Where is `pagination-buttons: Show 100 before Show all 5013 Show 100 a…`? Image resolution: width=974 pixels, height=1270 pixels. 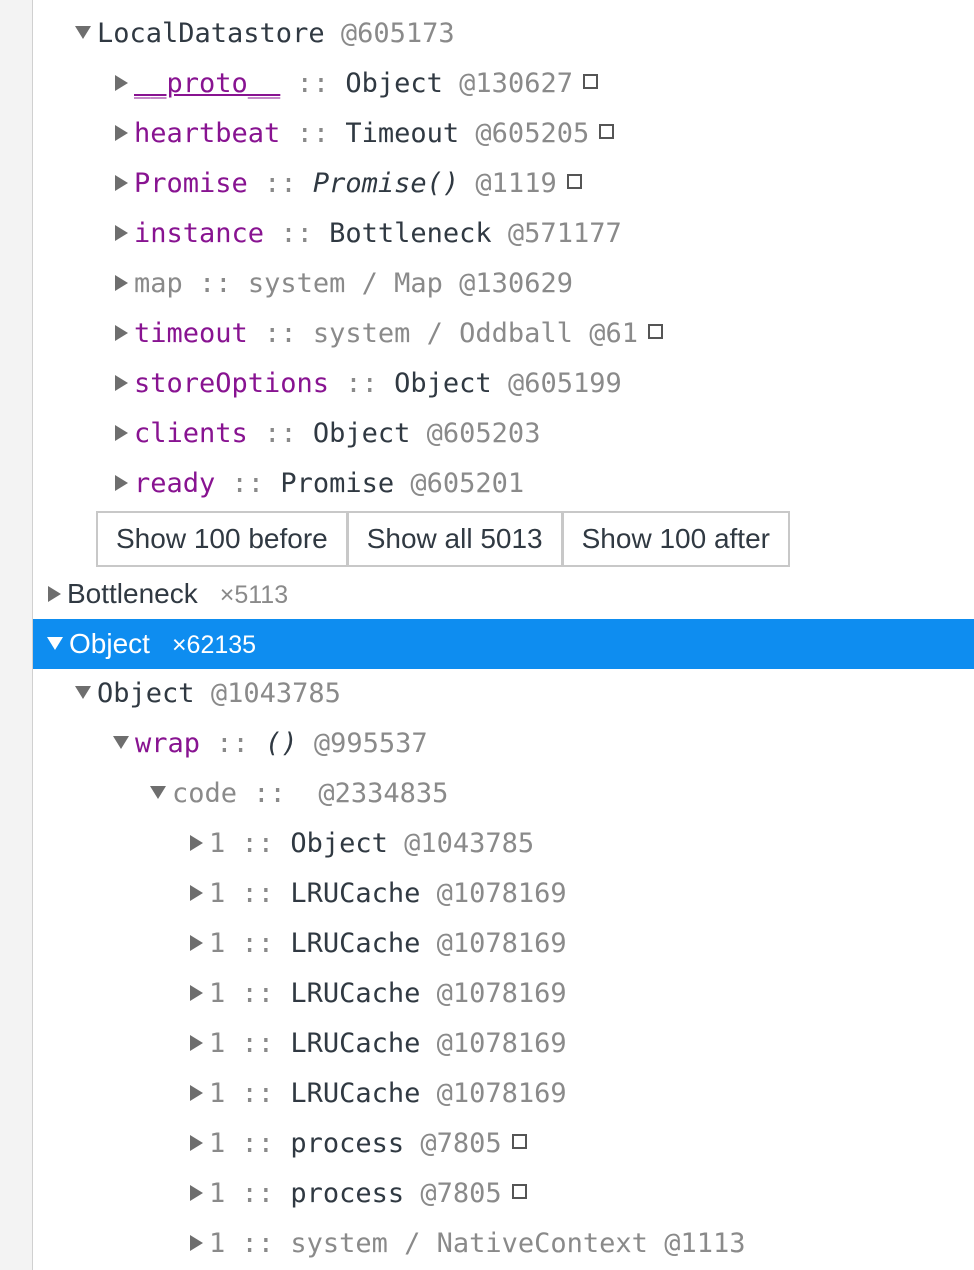
pagination-buttons: Show 100 before Show all 5013 Show 100 a… is located at coordinates (443, 539).